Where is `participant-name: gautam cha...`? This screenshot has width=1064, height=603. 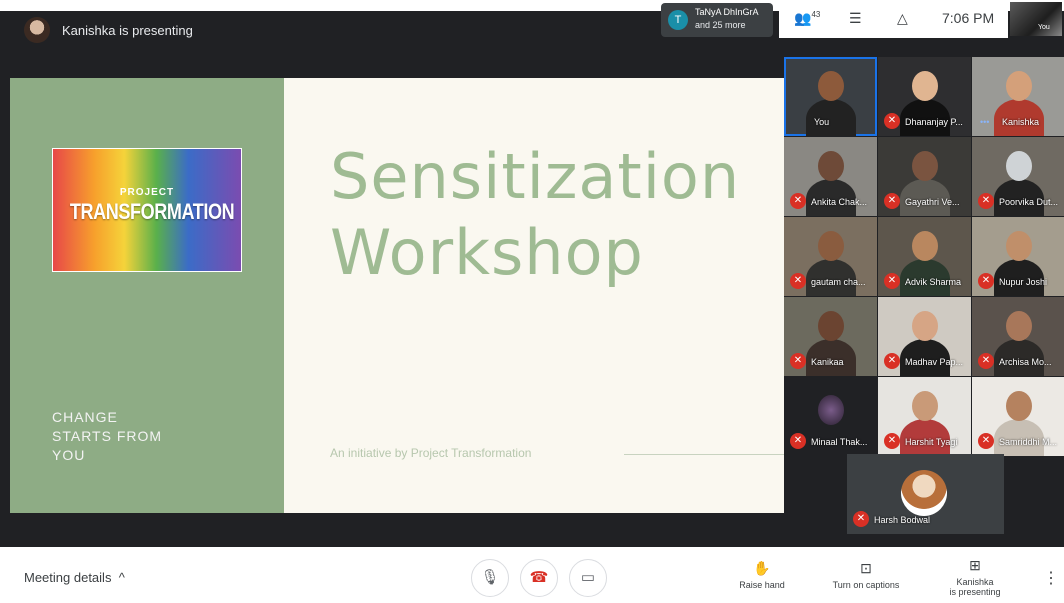
participant-name: gautam cha... is located at coordinates (838, 282).